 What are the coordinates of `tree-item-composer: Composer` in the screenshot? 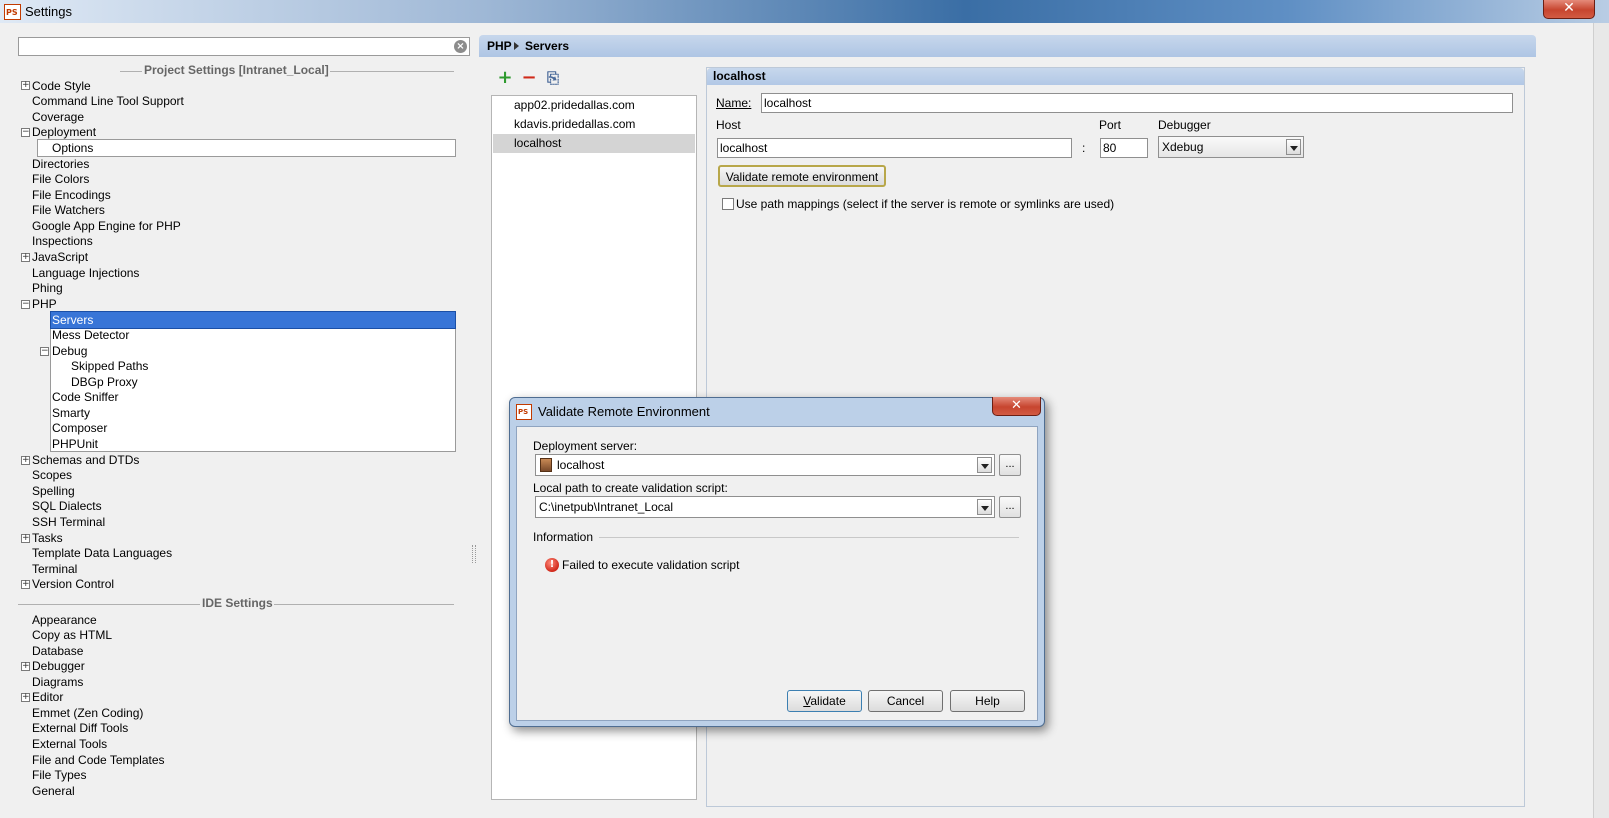 It's located at (79, 428).